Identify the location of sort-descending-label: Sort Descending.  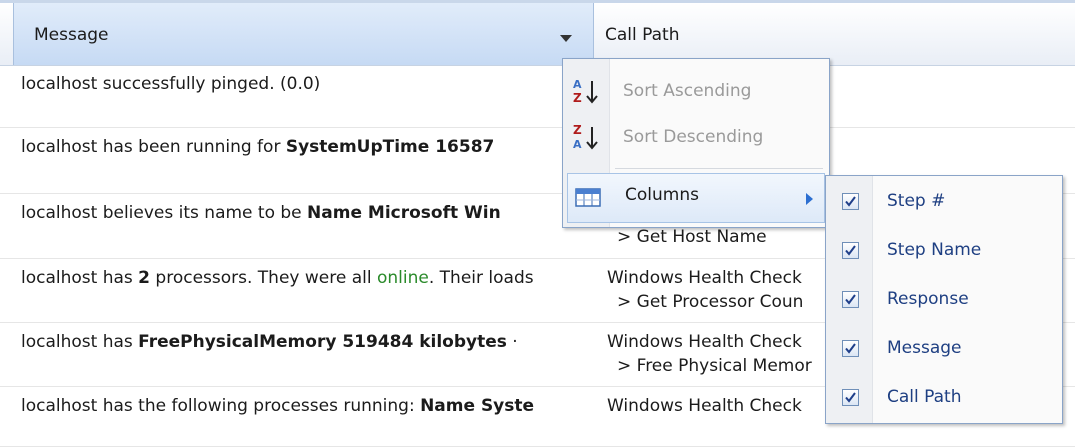
(693, 137).